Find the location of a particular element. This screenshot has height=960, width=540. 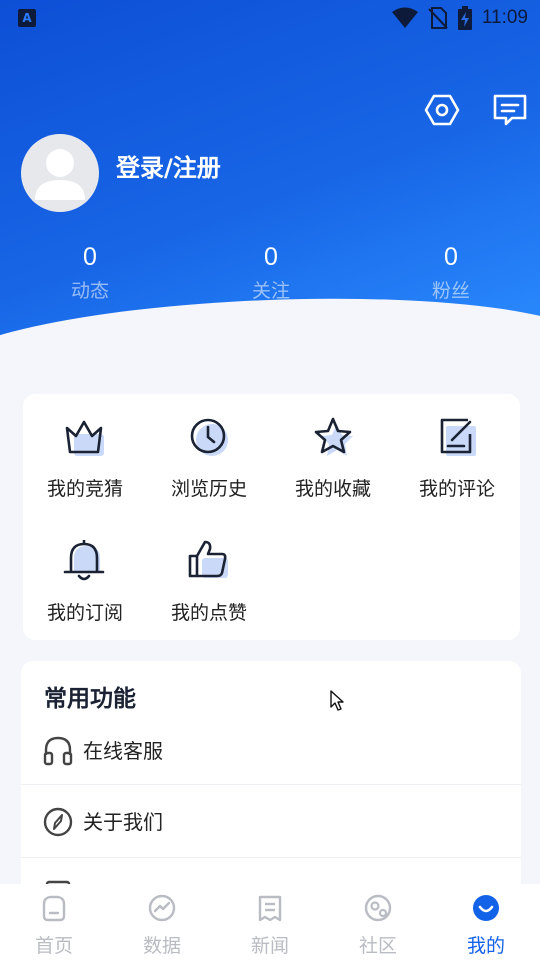

avatar is located at coordinates (60, 173).